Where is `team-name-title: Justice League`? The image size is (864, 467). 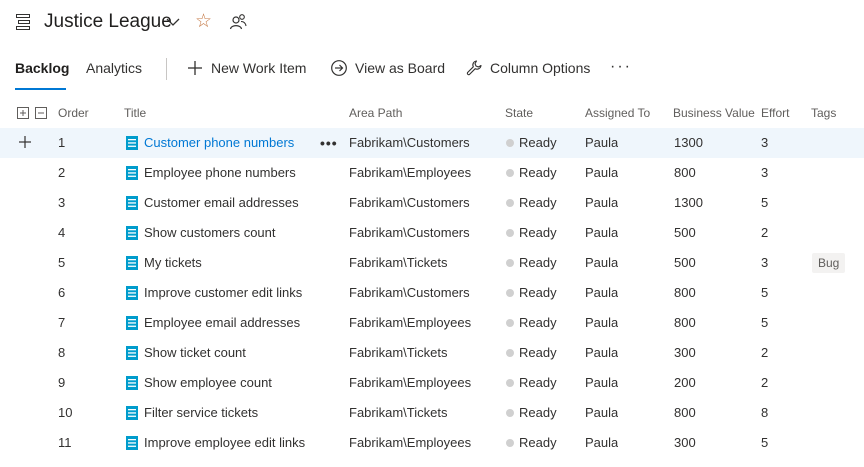
team-name-title: Justice League is located at coordinates (108, 22).